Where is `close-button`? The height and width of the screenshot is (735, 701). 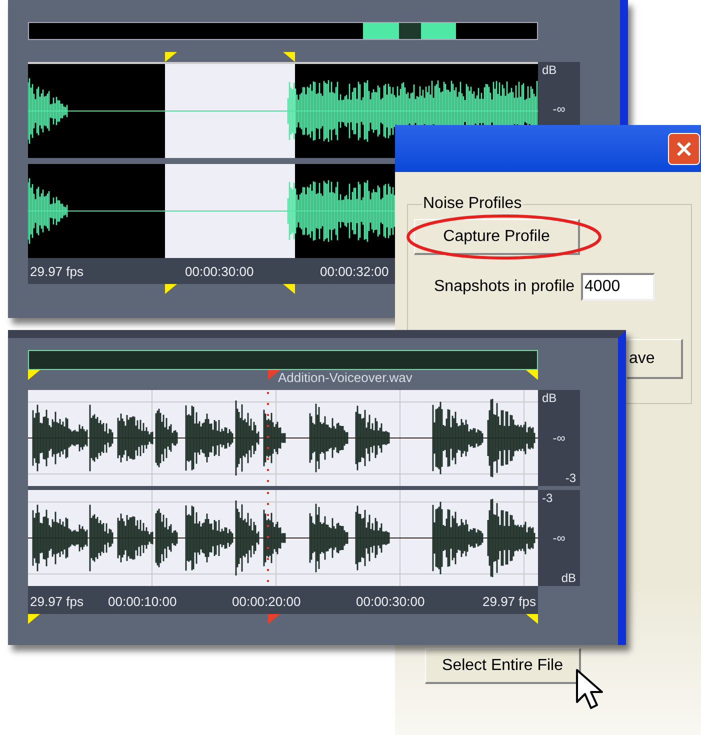
close-button is located at coordinates (684, 148).